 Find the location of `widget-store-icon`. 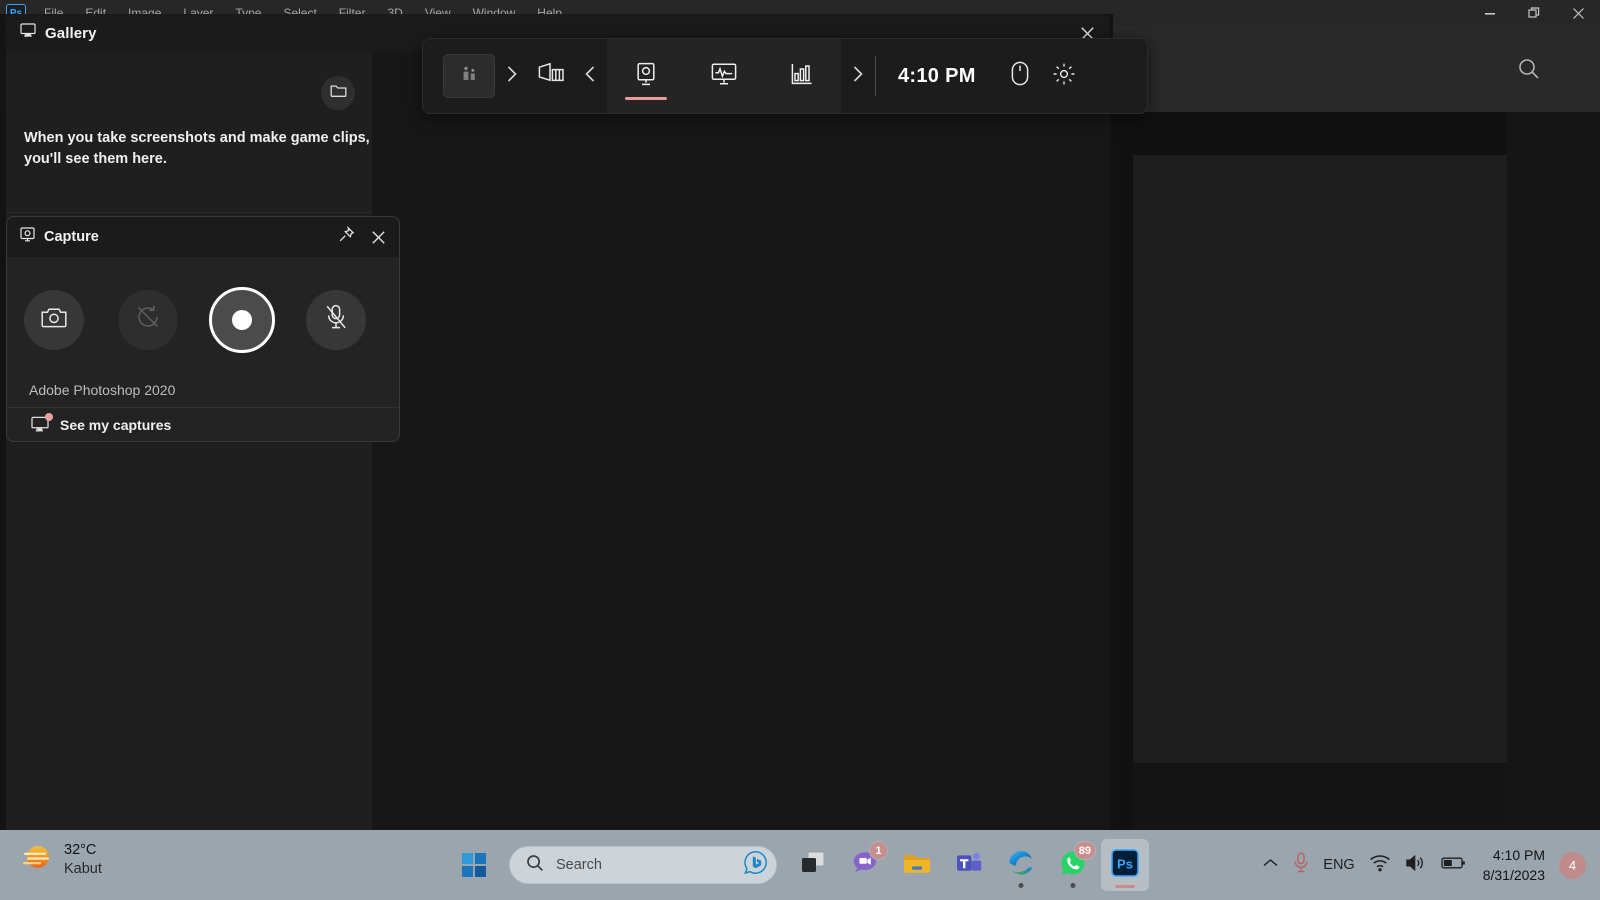

widget-store-icon is located at coordinates (551, 76).